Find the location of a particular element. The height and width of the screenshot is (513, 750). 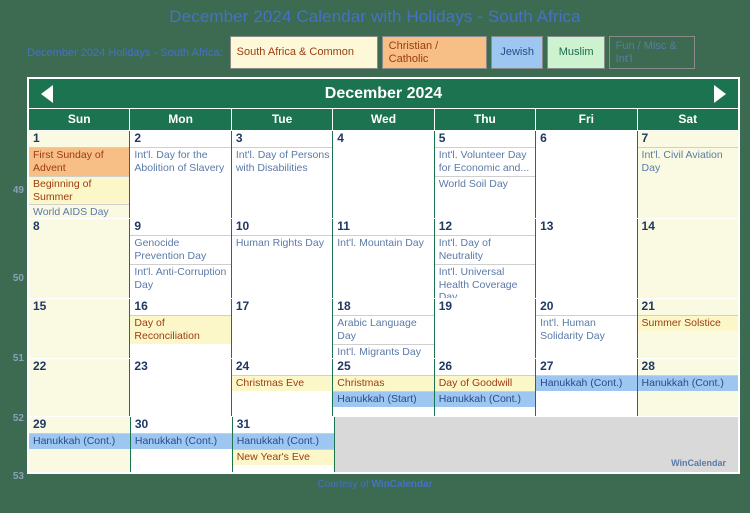

legend-item-south-africa-common: South Africa & Common is located at coordinates (303, 53).